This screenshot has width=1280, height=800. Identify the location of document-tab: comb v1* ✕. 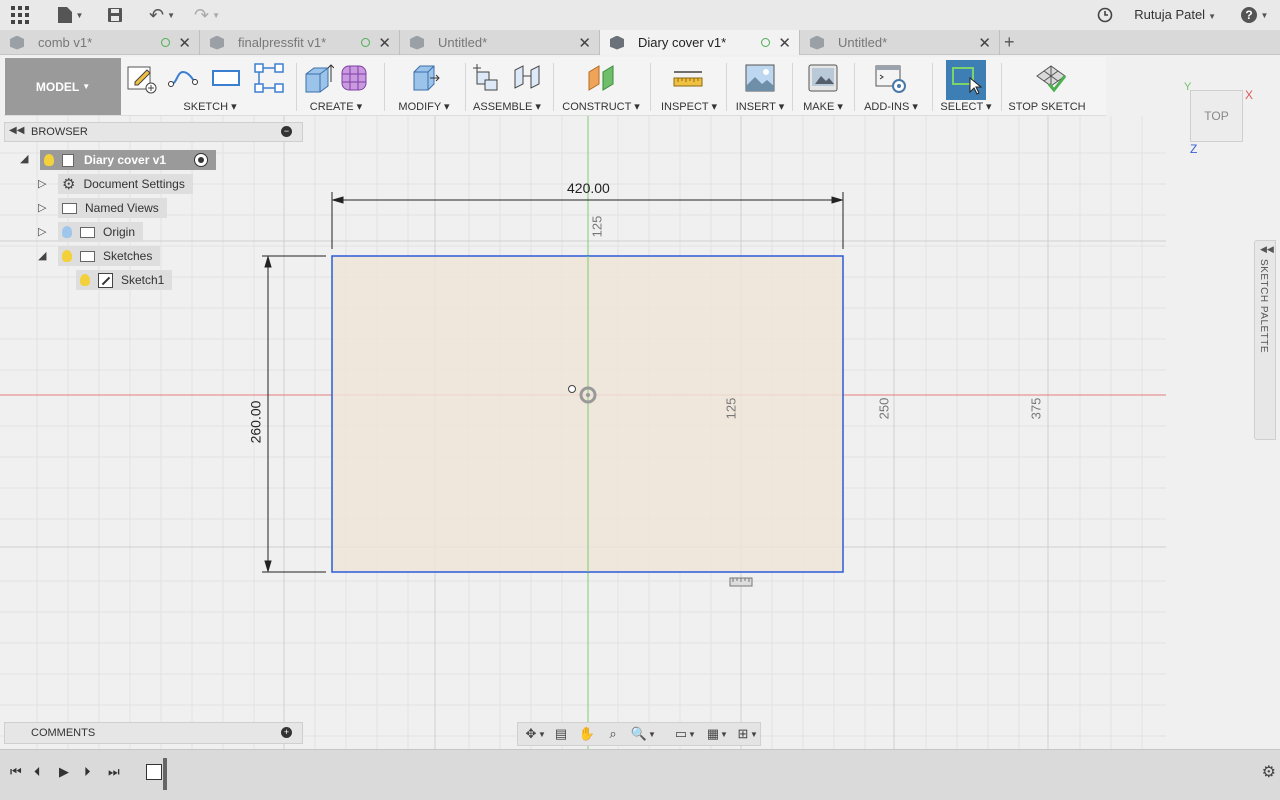
(100, 42).